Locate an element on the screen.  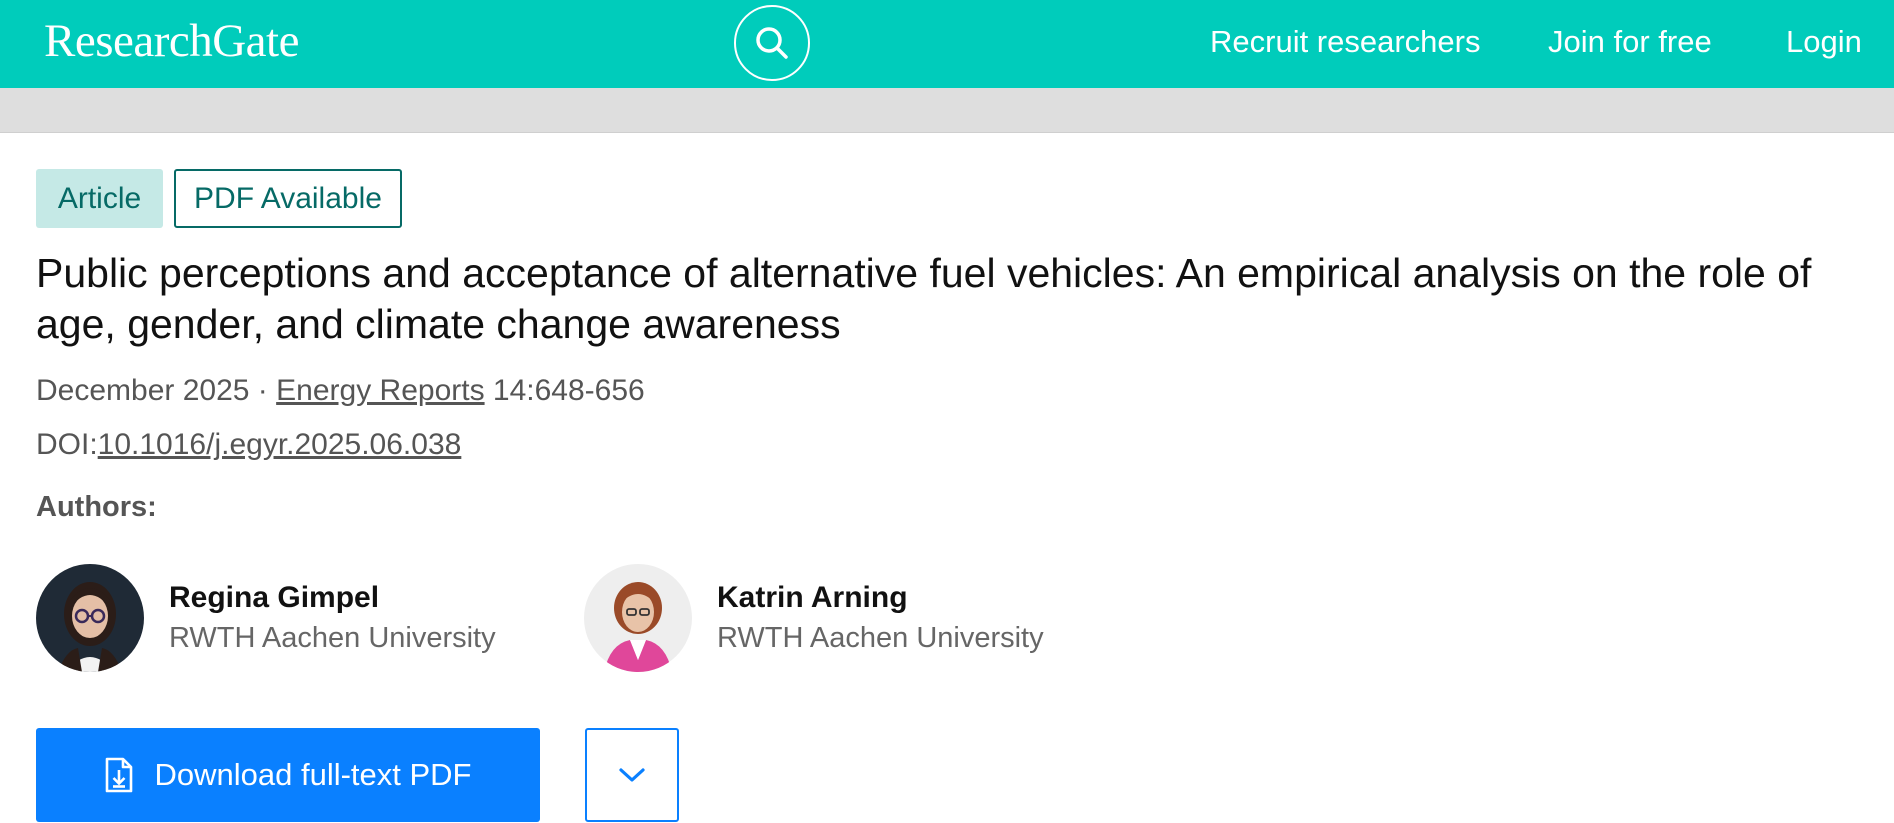
author-name: Regina Gimpel is located at coordinates (332, 598).